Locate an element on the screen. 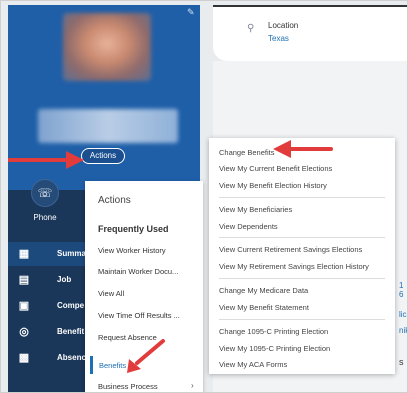 Image resolution: width=408 pixels, height=393 pixels. top-border is located at coordinates (310, 6).